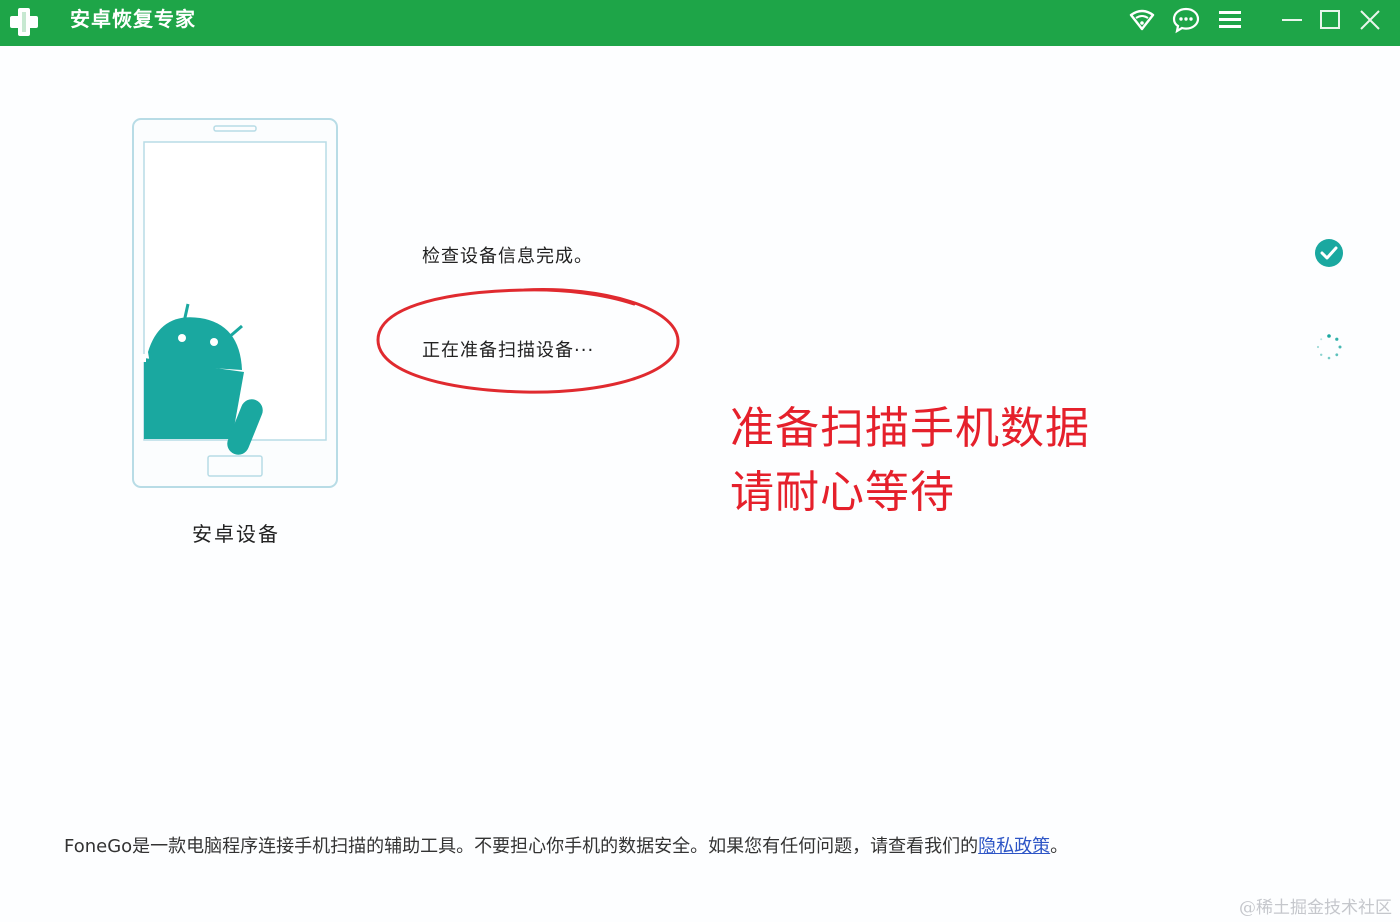 The height and width of the screenshot is (922, 1400). What do you see at coordinates (133, 19) in the screenshot?
I see `app-title: 安卓恢复专家` at bounding box center [133, 19].